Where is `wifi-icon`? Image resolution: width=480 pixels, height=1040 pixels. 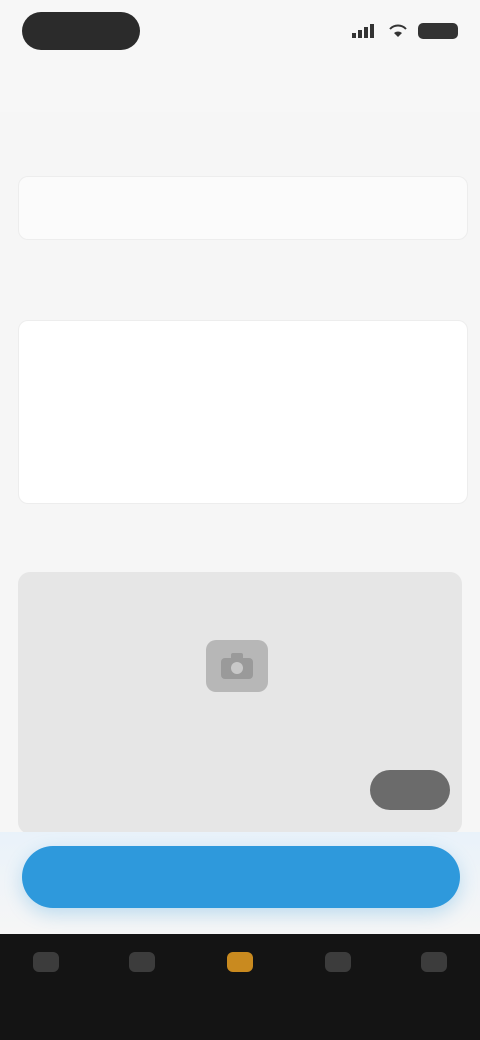 wifi-icon is located at coordinates (398, 31).